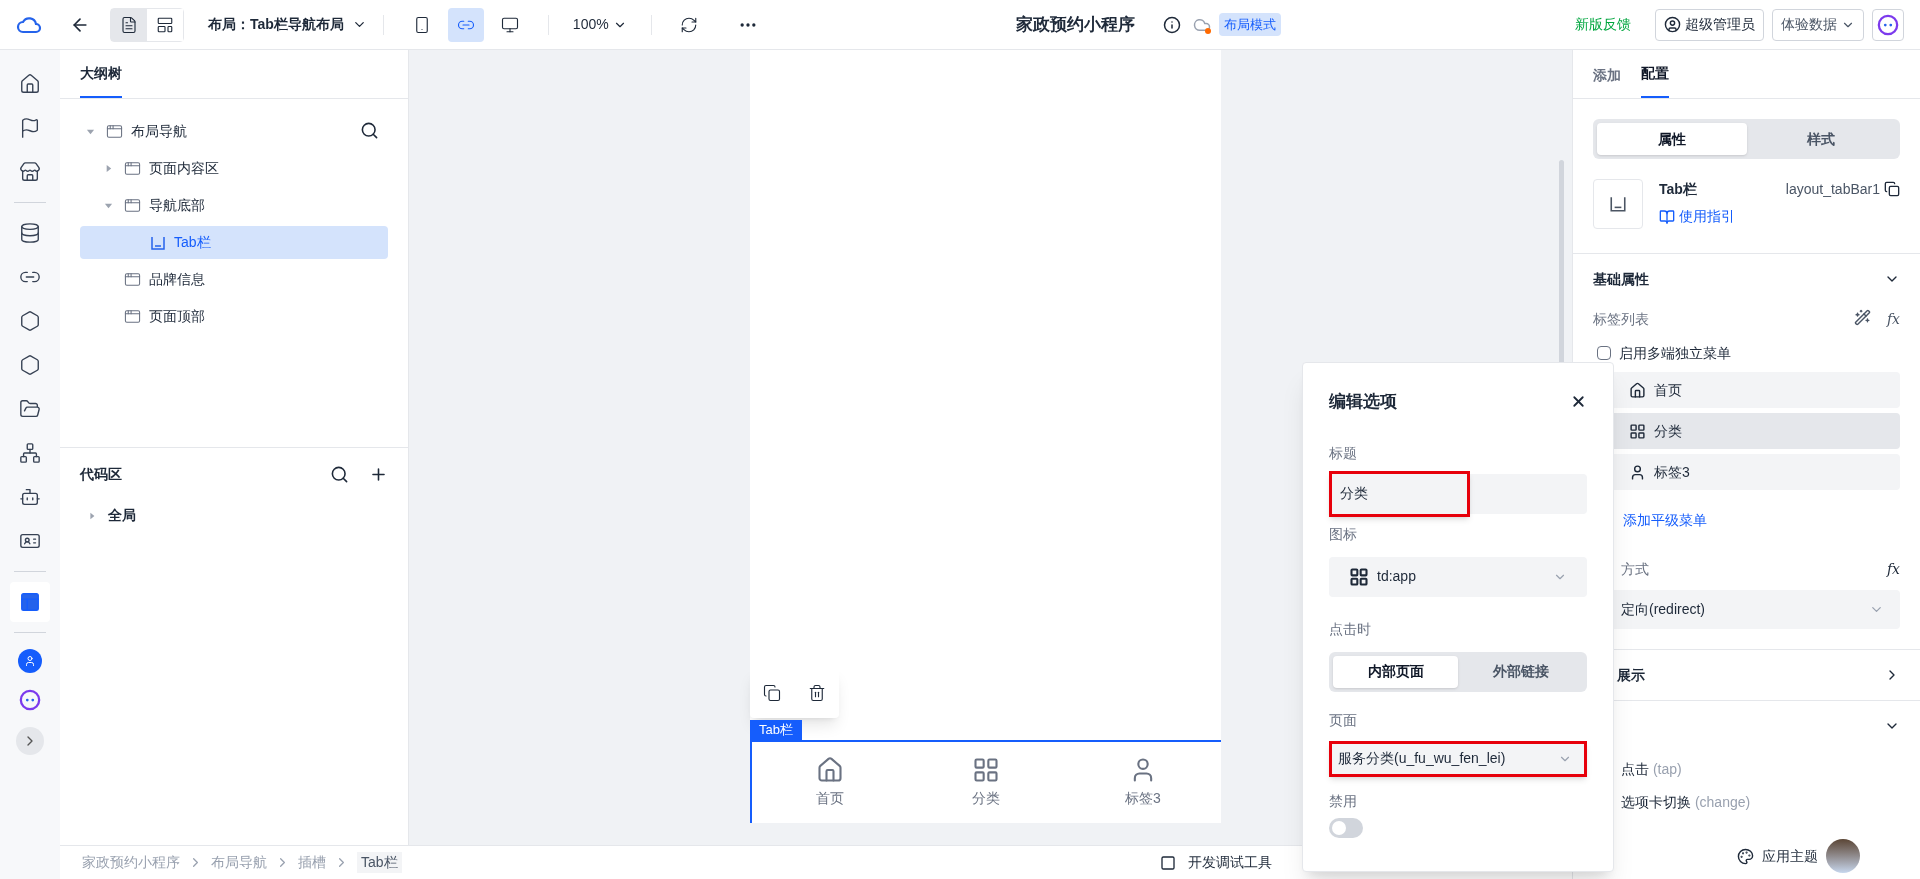  What do you see at coordinates (1668, 431) in the screenshot?
I see `tab-item-label: 分类` at bounding box center [1668, 431].